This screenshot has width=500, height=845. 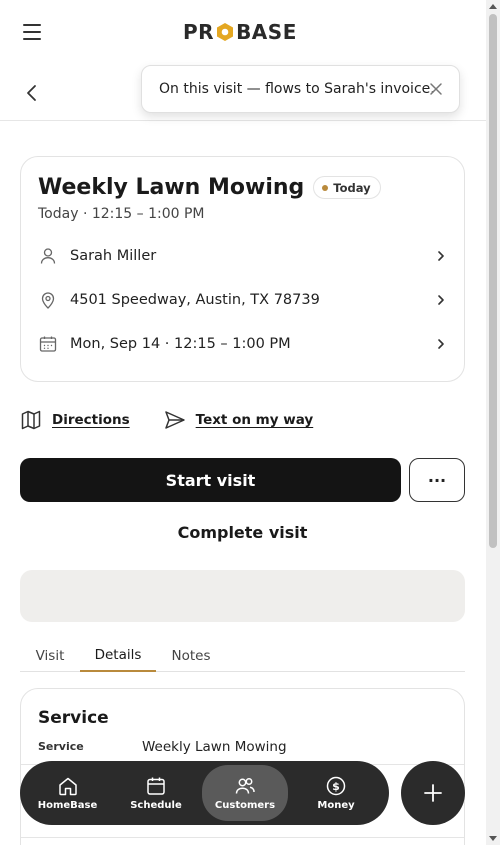 I want to click on dollar-icon: $, so click(x=336, y=786).